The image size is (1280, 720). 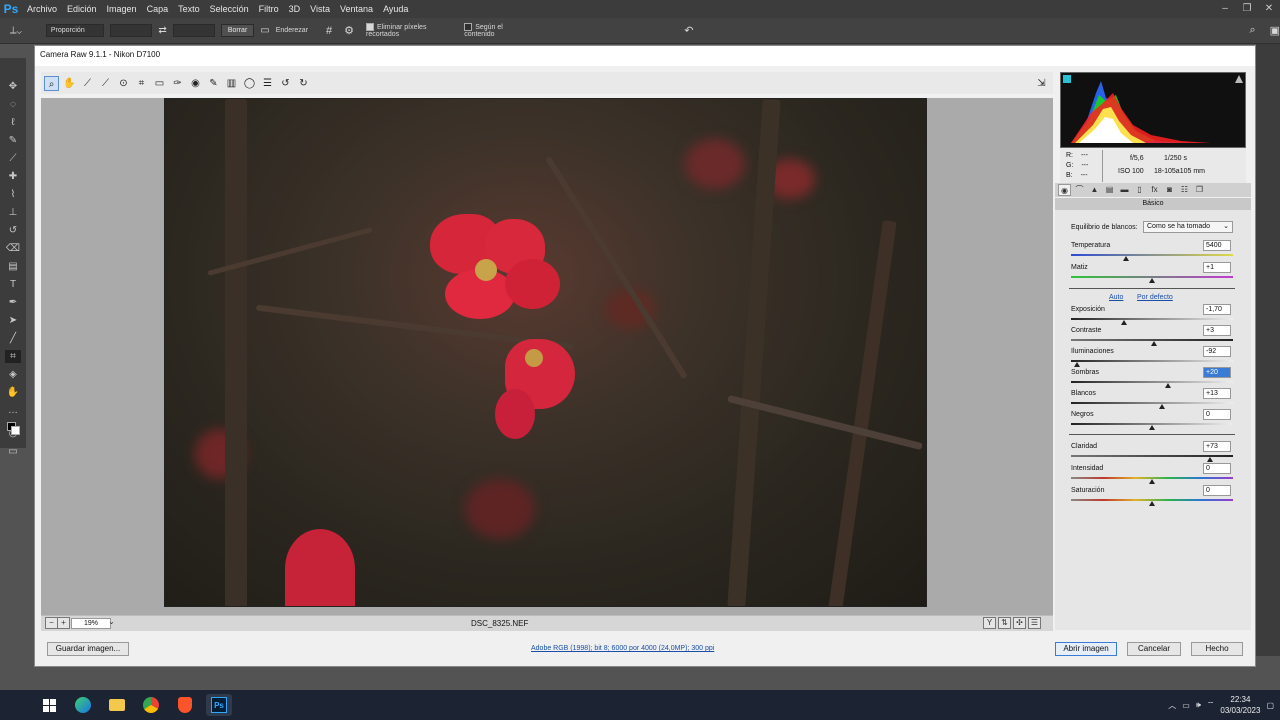 What do you see at coordinates (1154, 649) in the screenshot?
I see `cancel-button: Cancelar` at bounding box center [1154, 649].